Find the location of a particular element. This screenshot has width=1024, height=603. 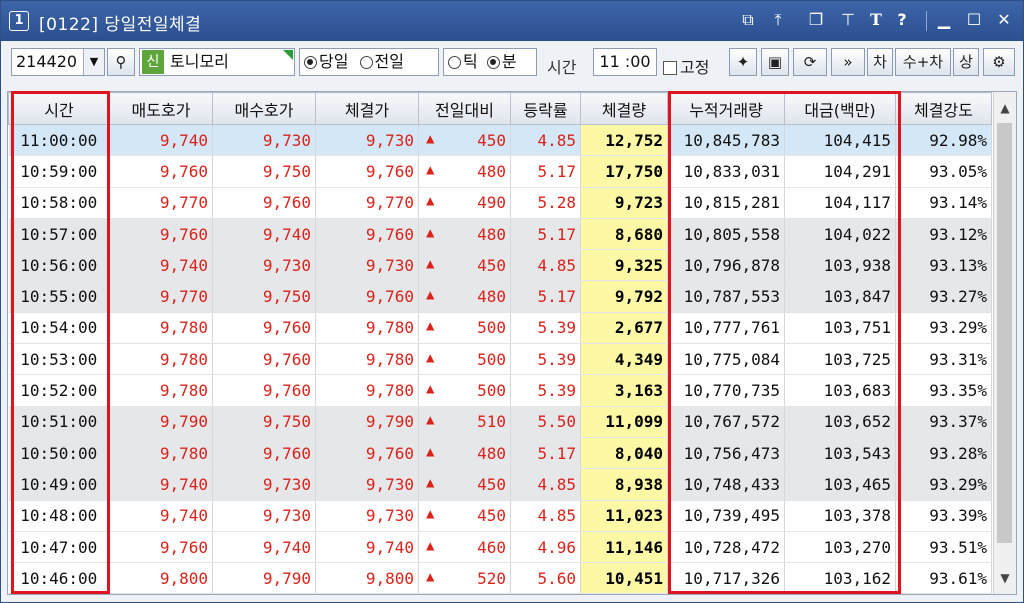

title-bar: 1 [0122] 당일전일체결 ⧉ ⤒ ❐ ⊤ T ? ▁ ☐ ✕ is located at coordinates (512, 21).